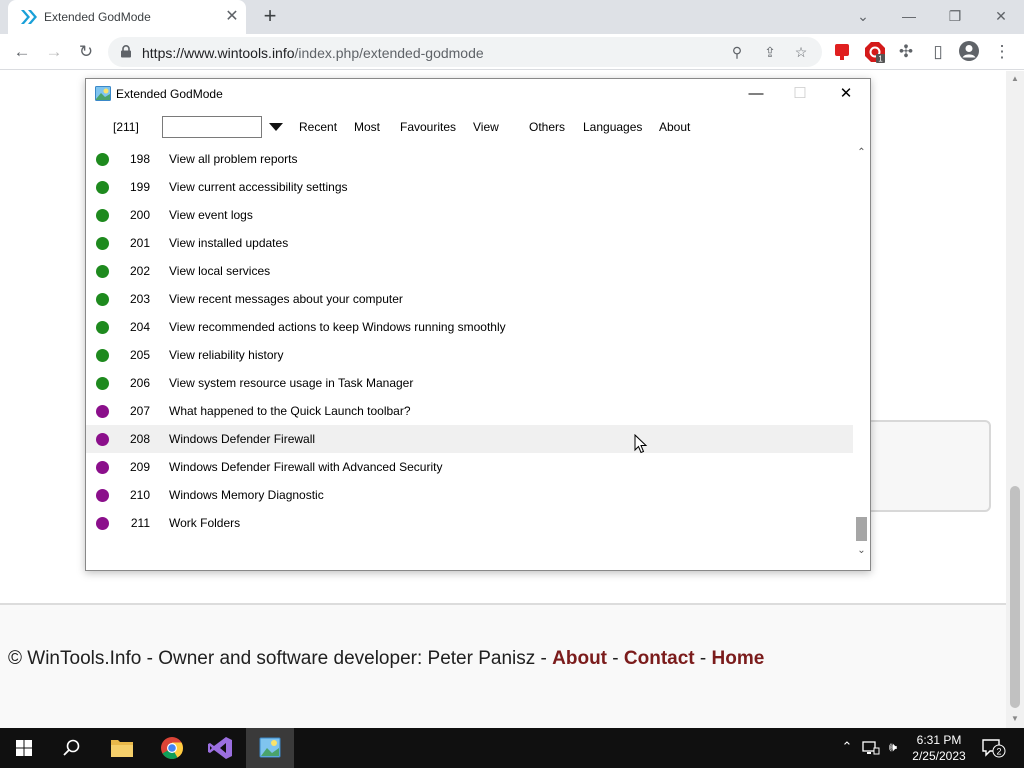 The height and width of the screenshot is (768, 1024). What do you see at coordinates (955, 16) in the screenshot?
I see `restore-window-button: ❐` at bounding box center [955, 16].